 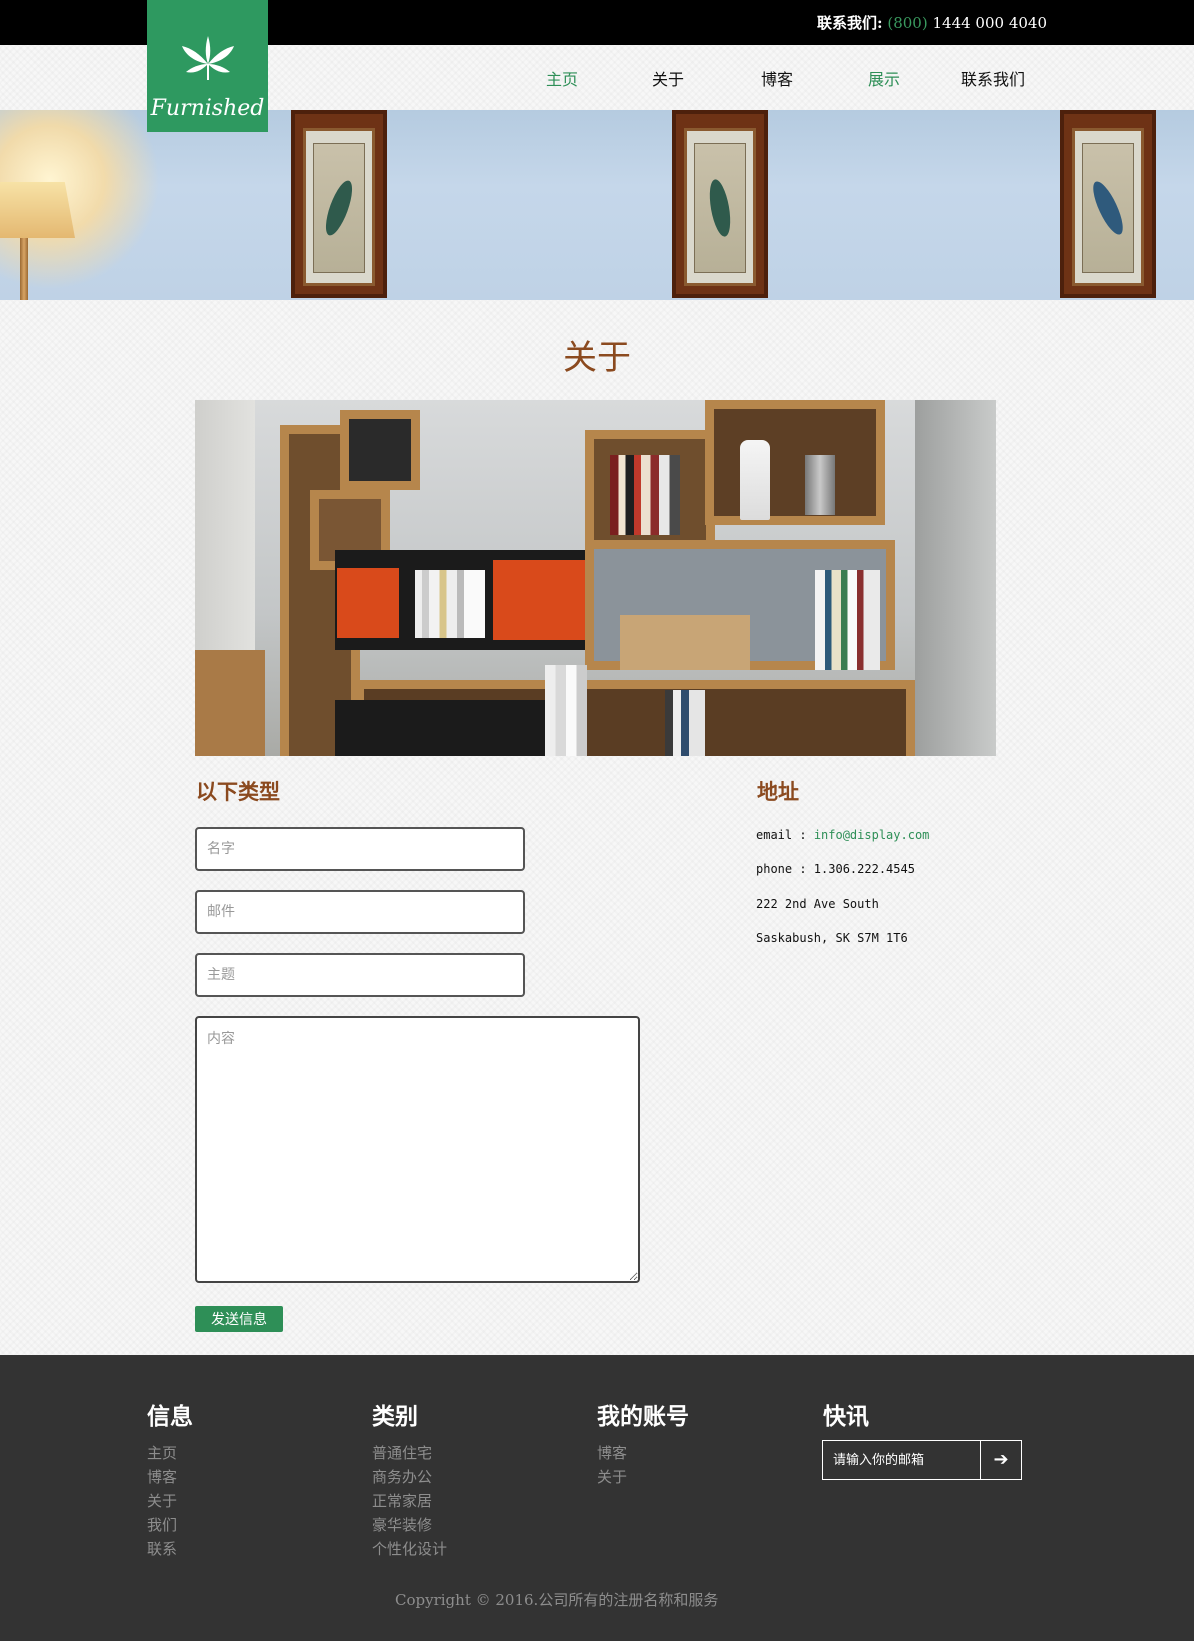 I want to click on page-title: 关于, so click(x=597, y=358).